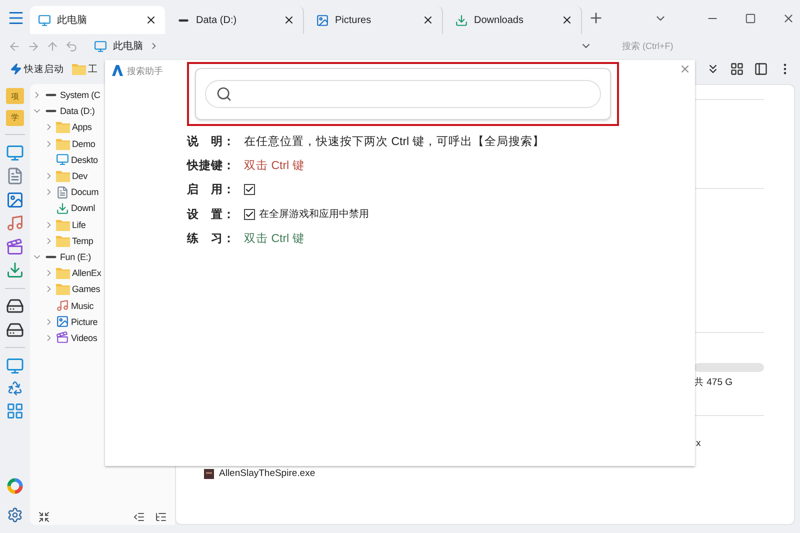  I want to click on tree-item: Videos, so click(84, 337).